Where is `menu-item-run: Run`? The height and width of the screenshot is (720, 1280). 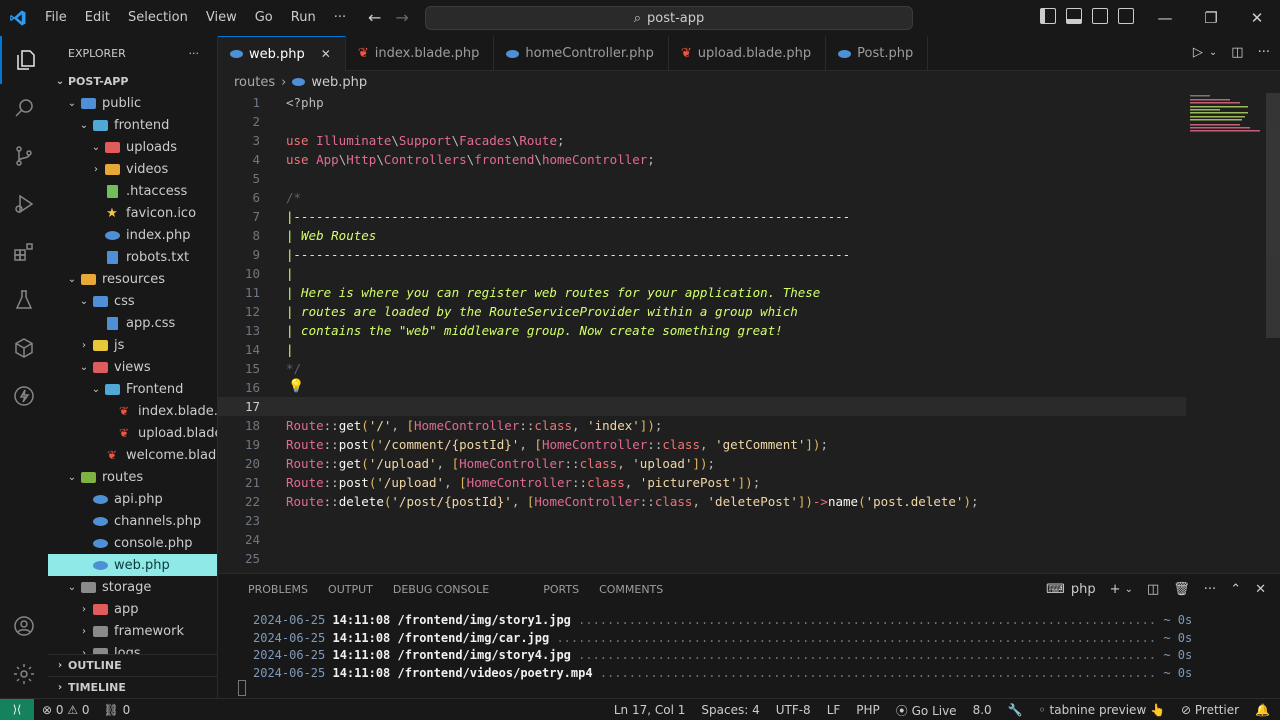
menu-item-run: Run is located at coordinates (303, 18).